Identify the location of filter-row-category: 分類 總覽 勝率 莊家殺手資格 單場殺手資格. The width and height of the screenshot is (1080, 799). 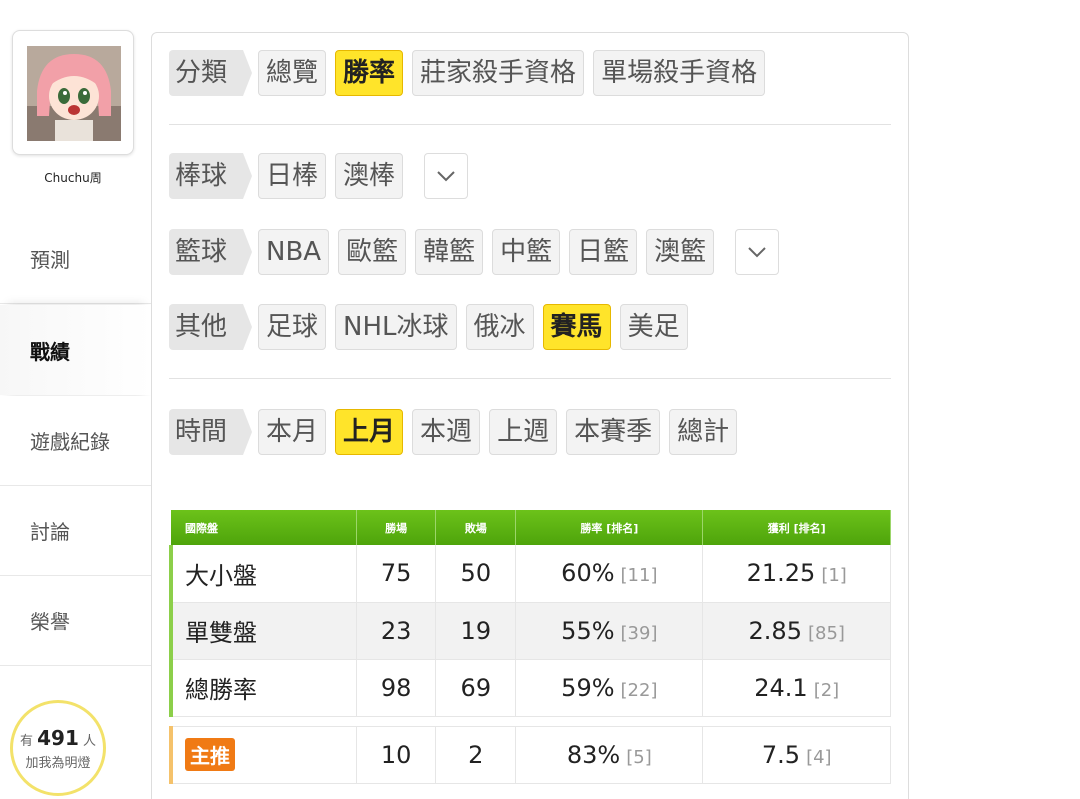
(467, 73).